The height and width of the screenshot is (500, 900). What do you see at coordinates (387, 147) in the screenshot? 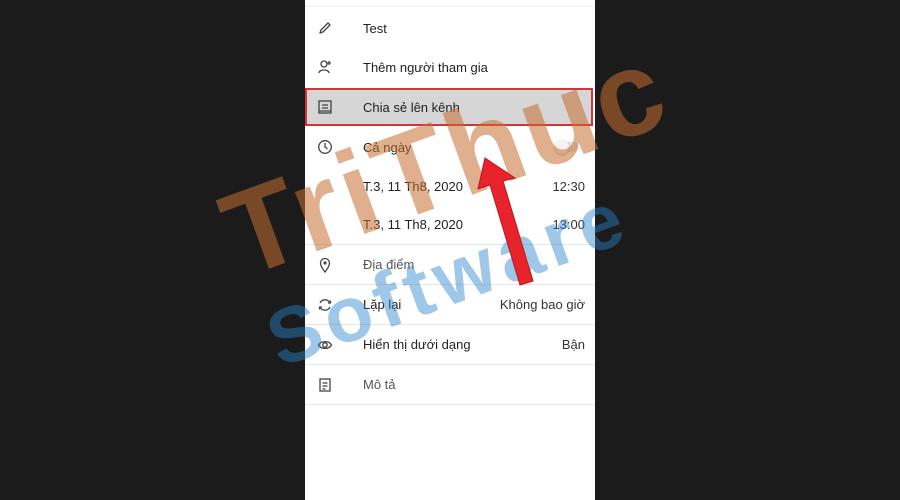
I see `all-day-label: Cả ngày` at bounding box center [387, 147].